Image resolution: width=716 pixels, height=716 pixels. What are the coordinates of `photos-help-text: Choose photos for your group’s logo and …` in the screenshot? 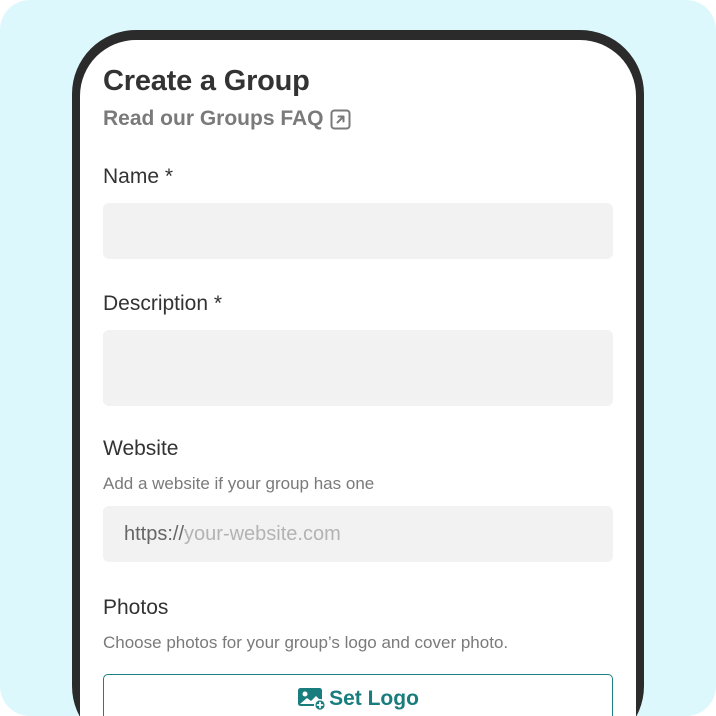 It's located at (306, 642).